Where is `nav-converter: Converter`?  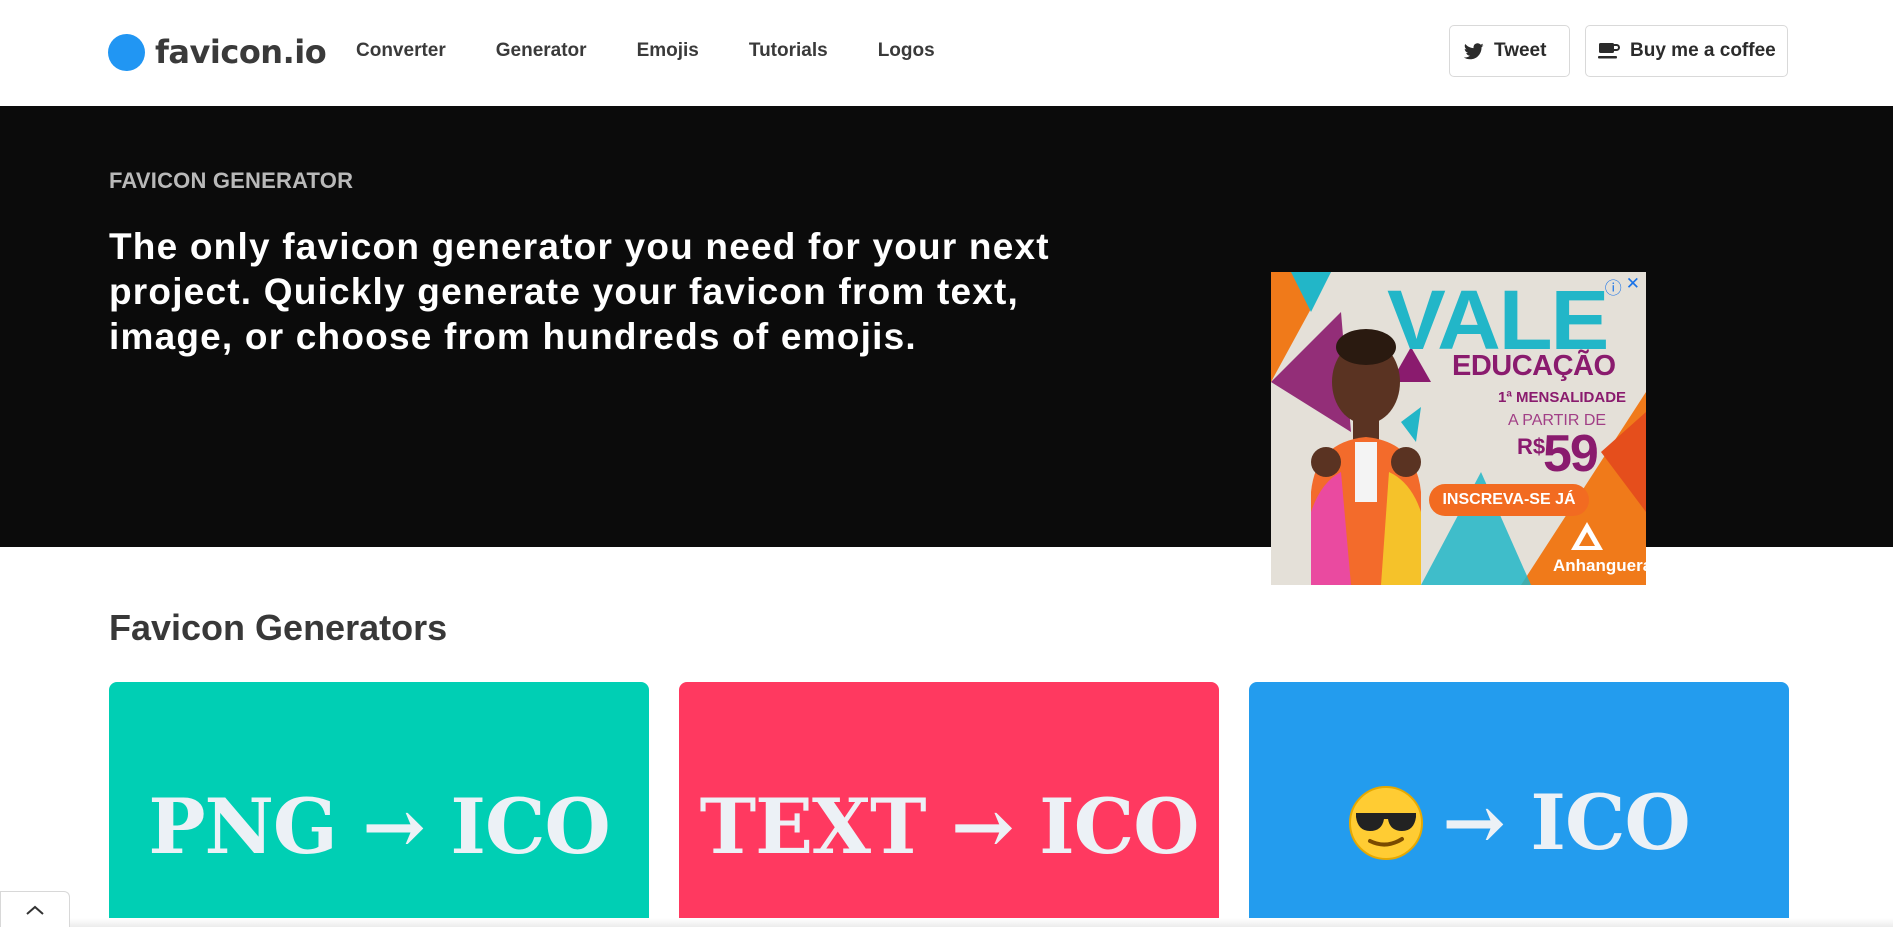
nav-converter: Converter is located at coordinates (401, 51).